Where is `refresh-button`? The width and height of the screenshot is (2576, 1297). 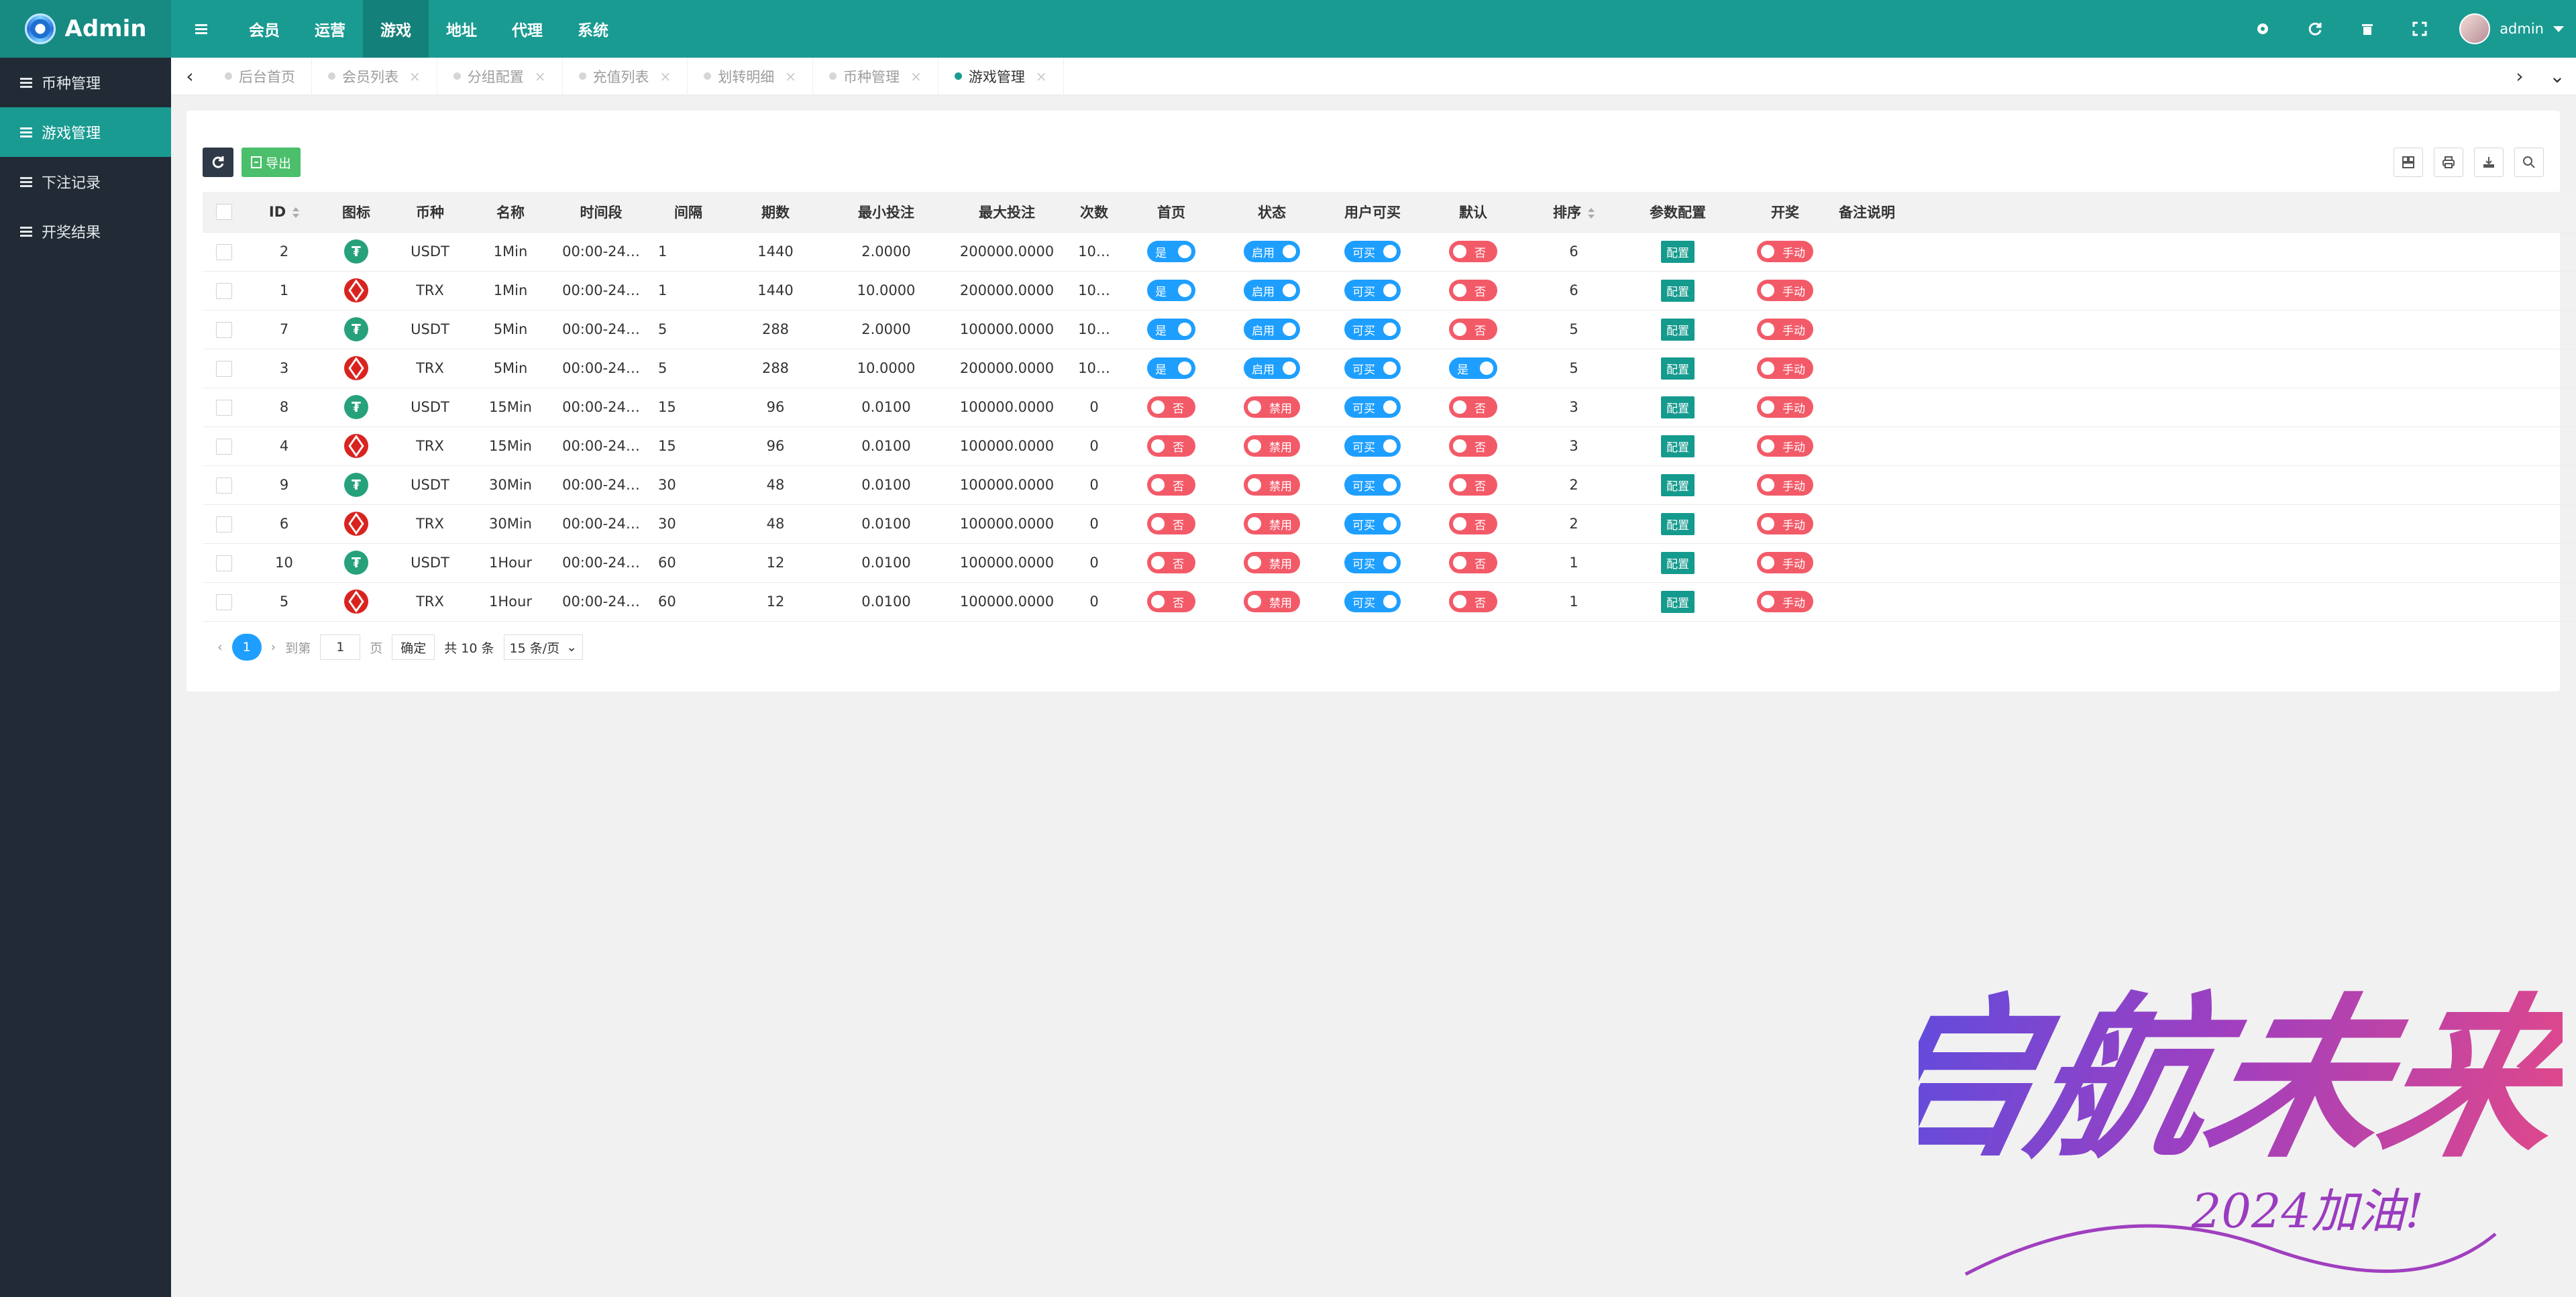
refresh-button is located at coordinates (218, 162).